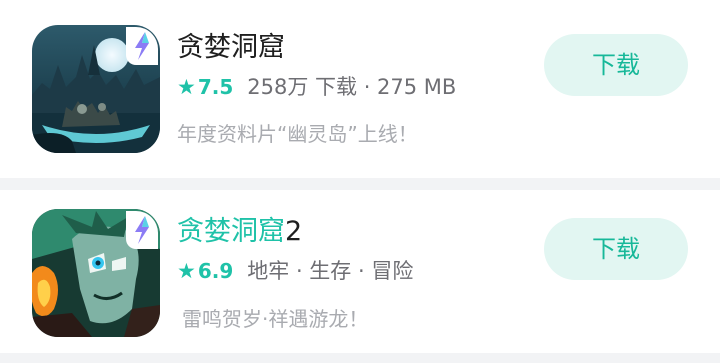  What do you see at coordinates (215, 87) in the screenshot?
I see `rating-score: 7.5` at bounding box center [215, 87].